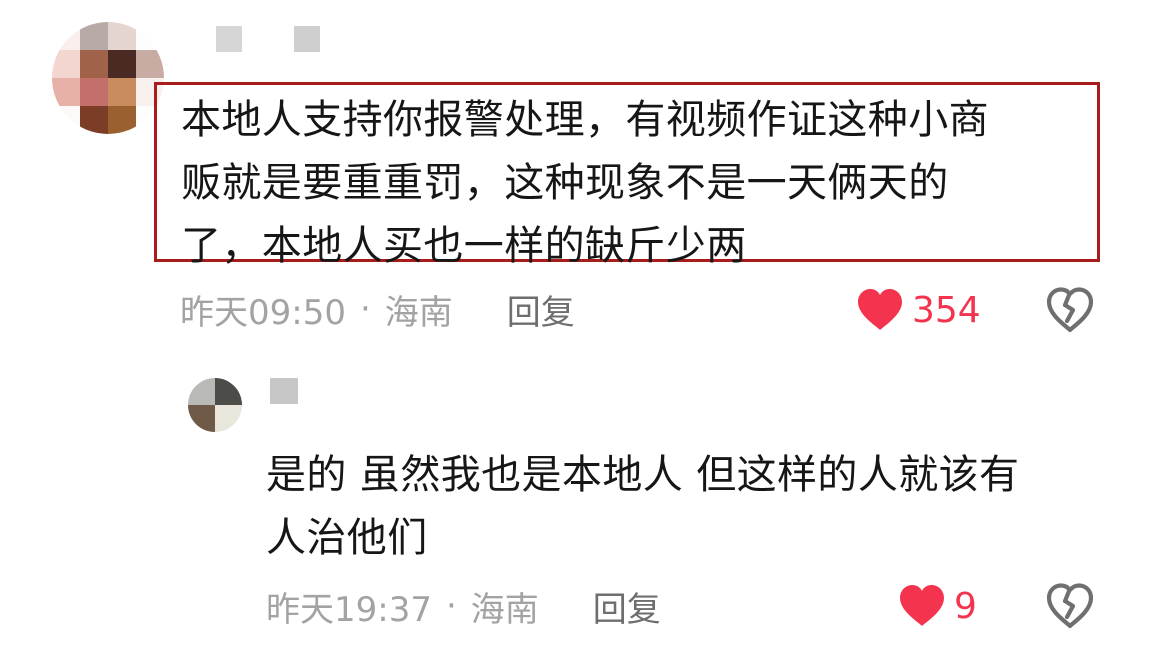  I want to click on like-button: 9, so click(937, 606).